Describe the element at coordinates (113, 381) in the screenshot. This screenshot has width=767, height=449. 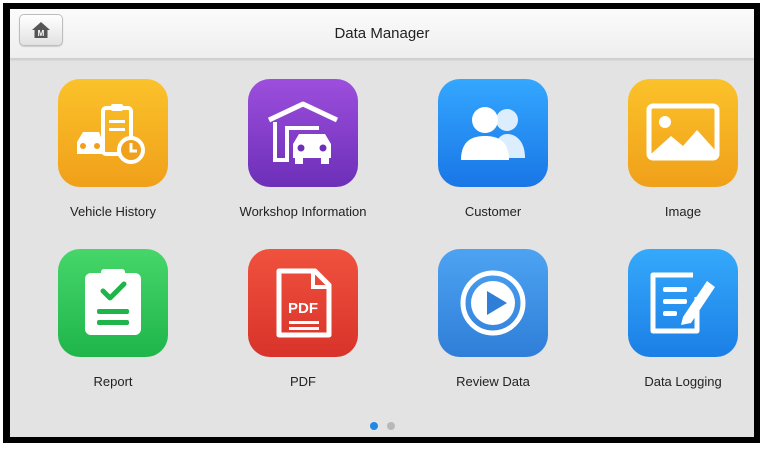
I see `app-label: Report` at that location.